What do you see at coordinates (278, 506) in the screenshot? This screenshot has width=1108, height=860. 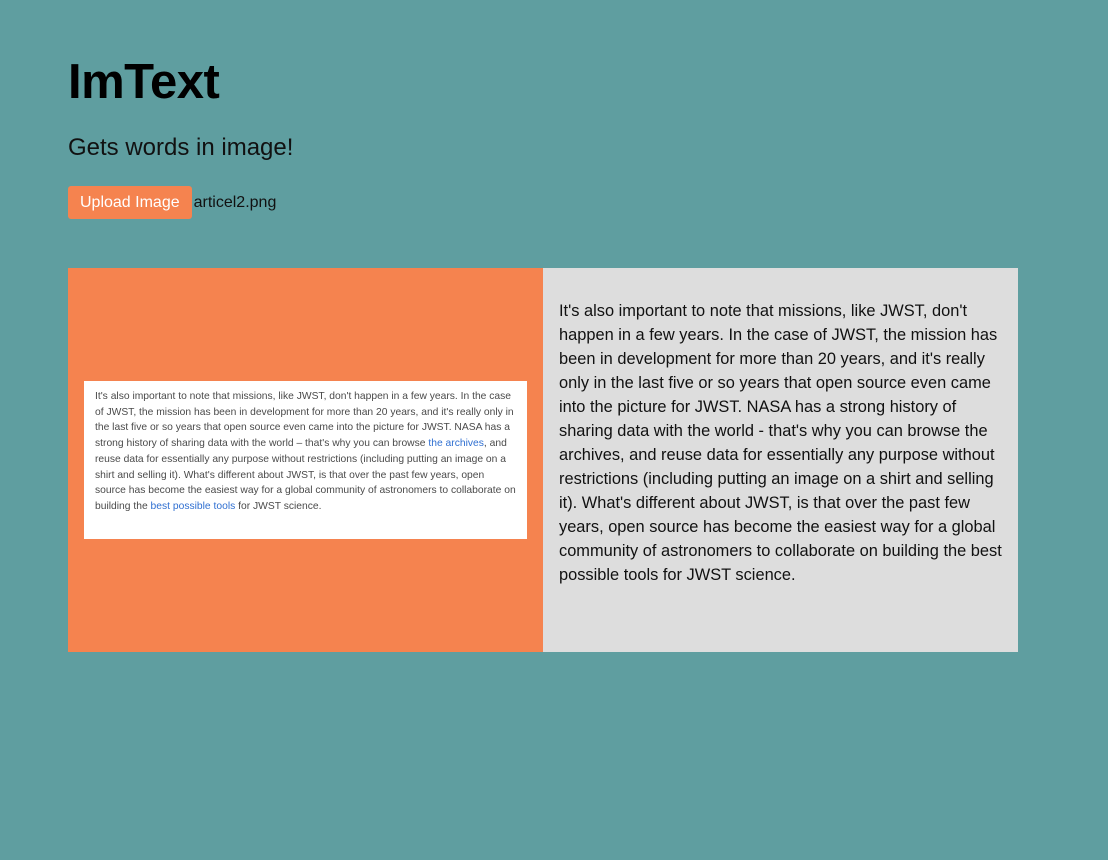 I see `image-text-part-3: for JWST science.` at bounding box center [278, 506].